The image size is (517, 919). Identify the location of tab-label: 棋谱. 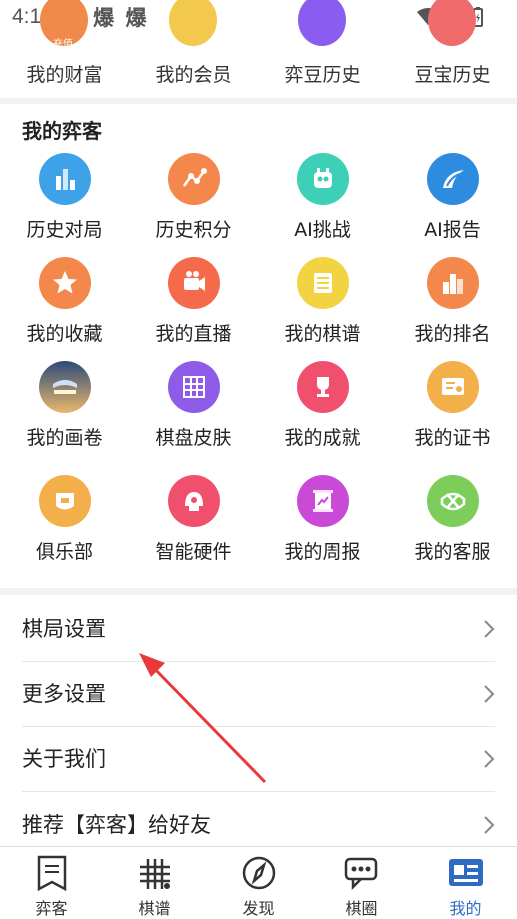
(154, 908).